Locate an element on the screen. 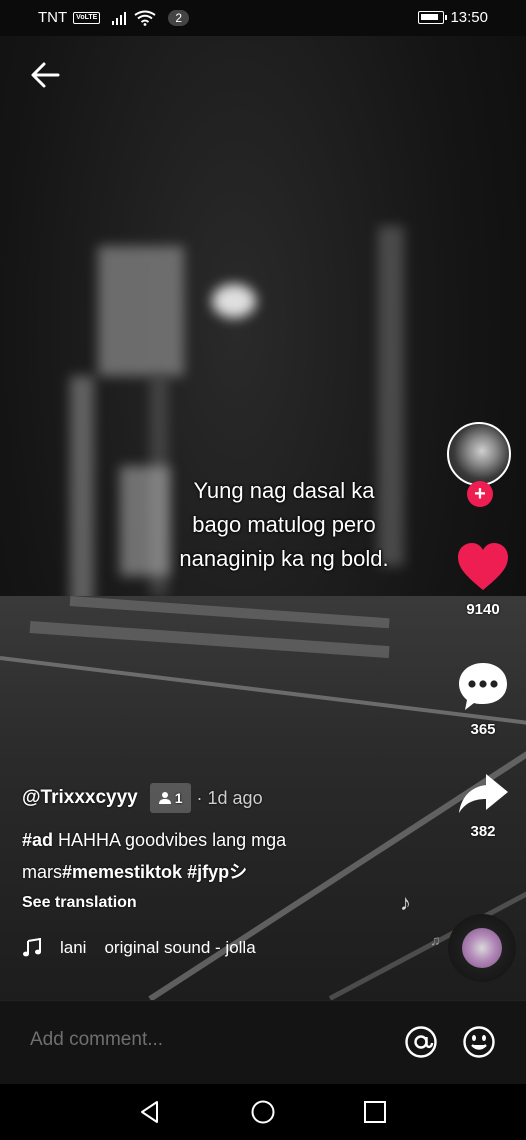 The width and height of the screenshot is (526, 1140). see-translation-link: See translation is located at coordinates (232, 906).